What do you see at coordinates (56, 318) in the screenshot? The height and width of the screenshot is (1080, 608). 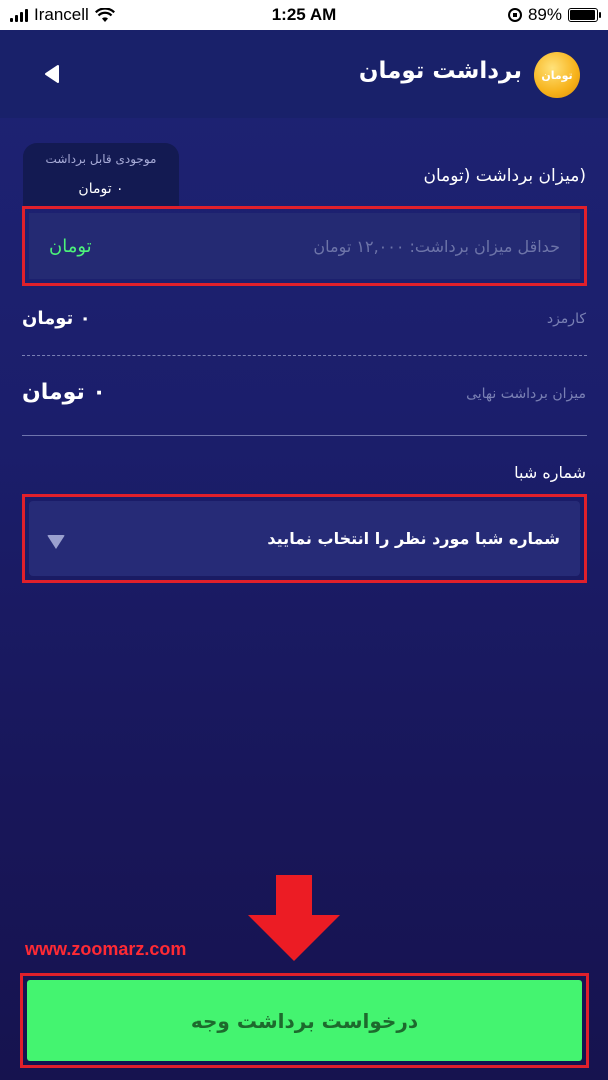 I see `fee-value: ۰ تومان` at bounding box center [56, 318].